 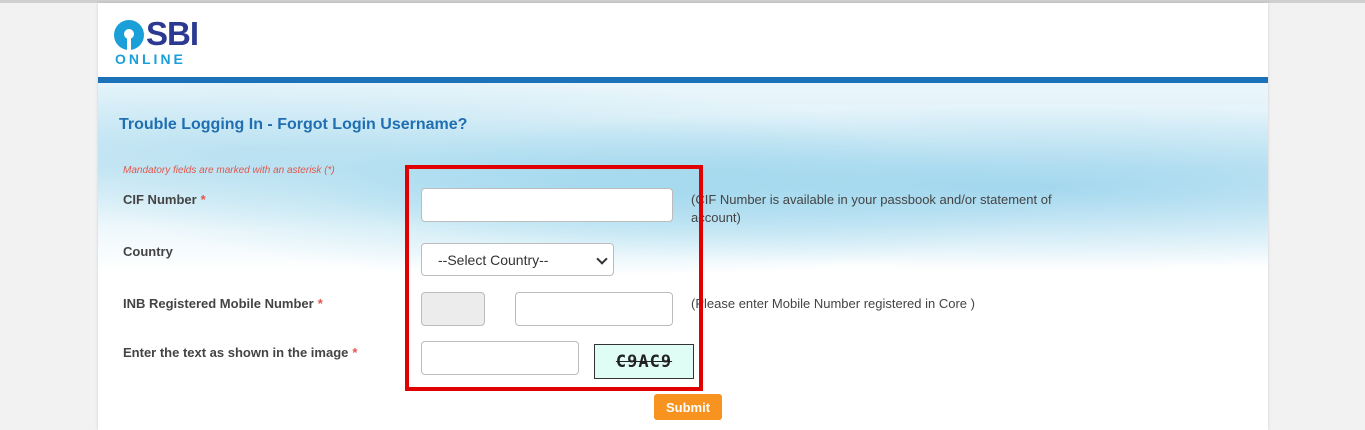 I want to click on captcha-label: Enter the text as shown in the image *, so click(x=240, y=352).